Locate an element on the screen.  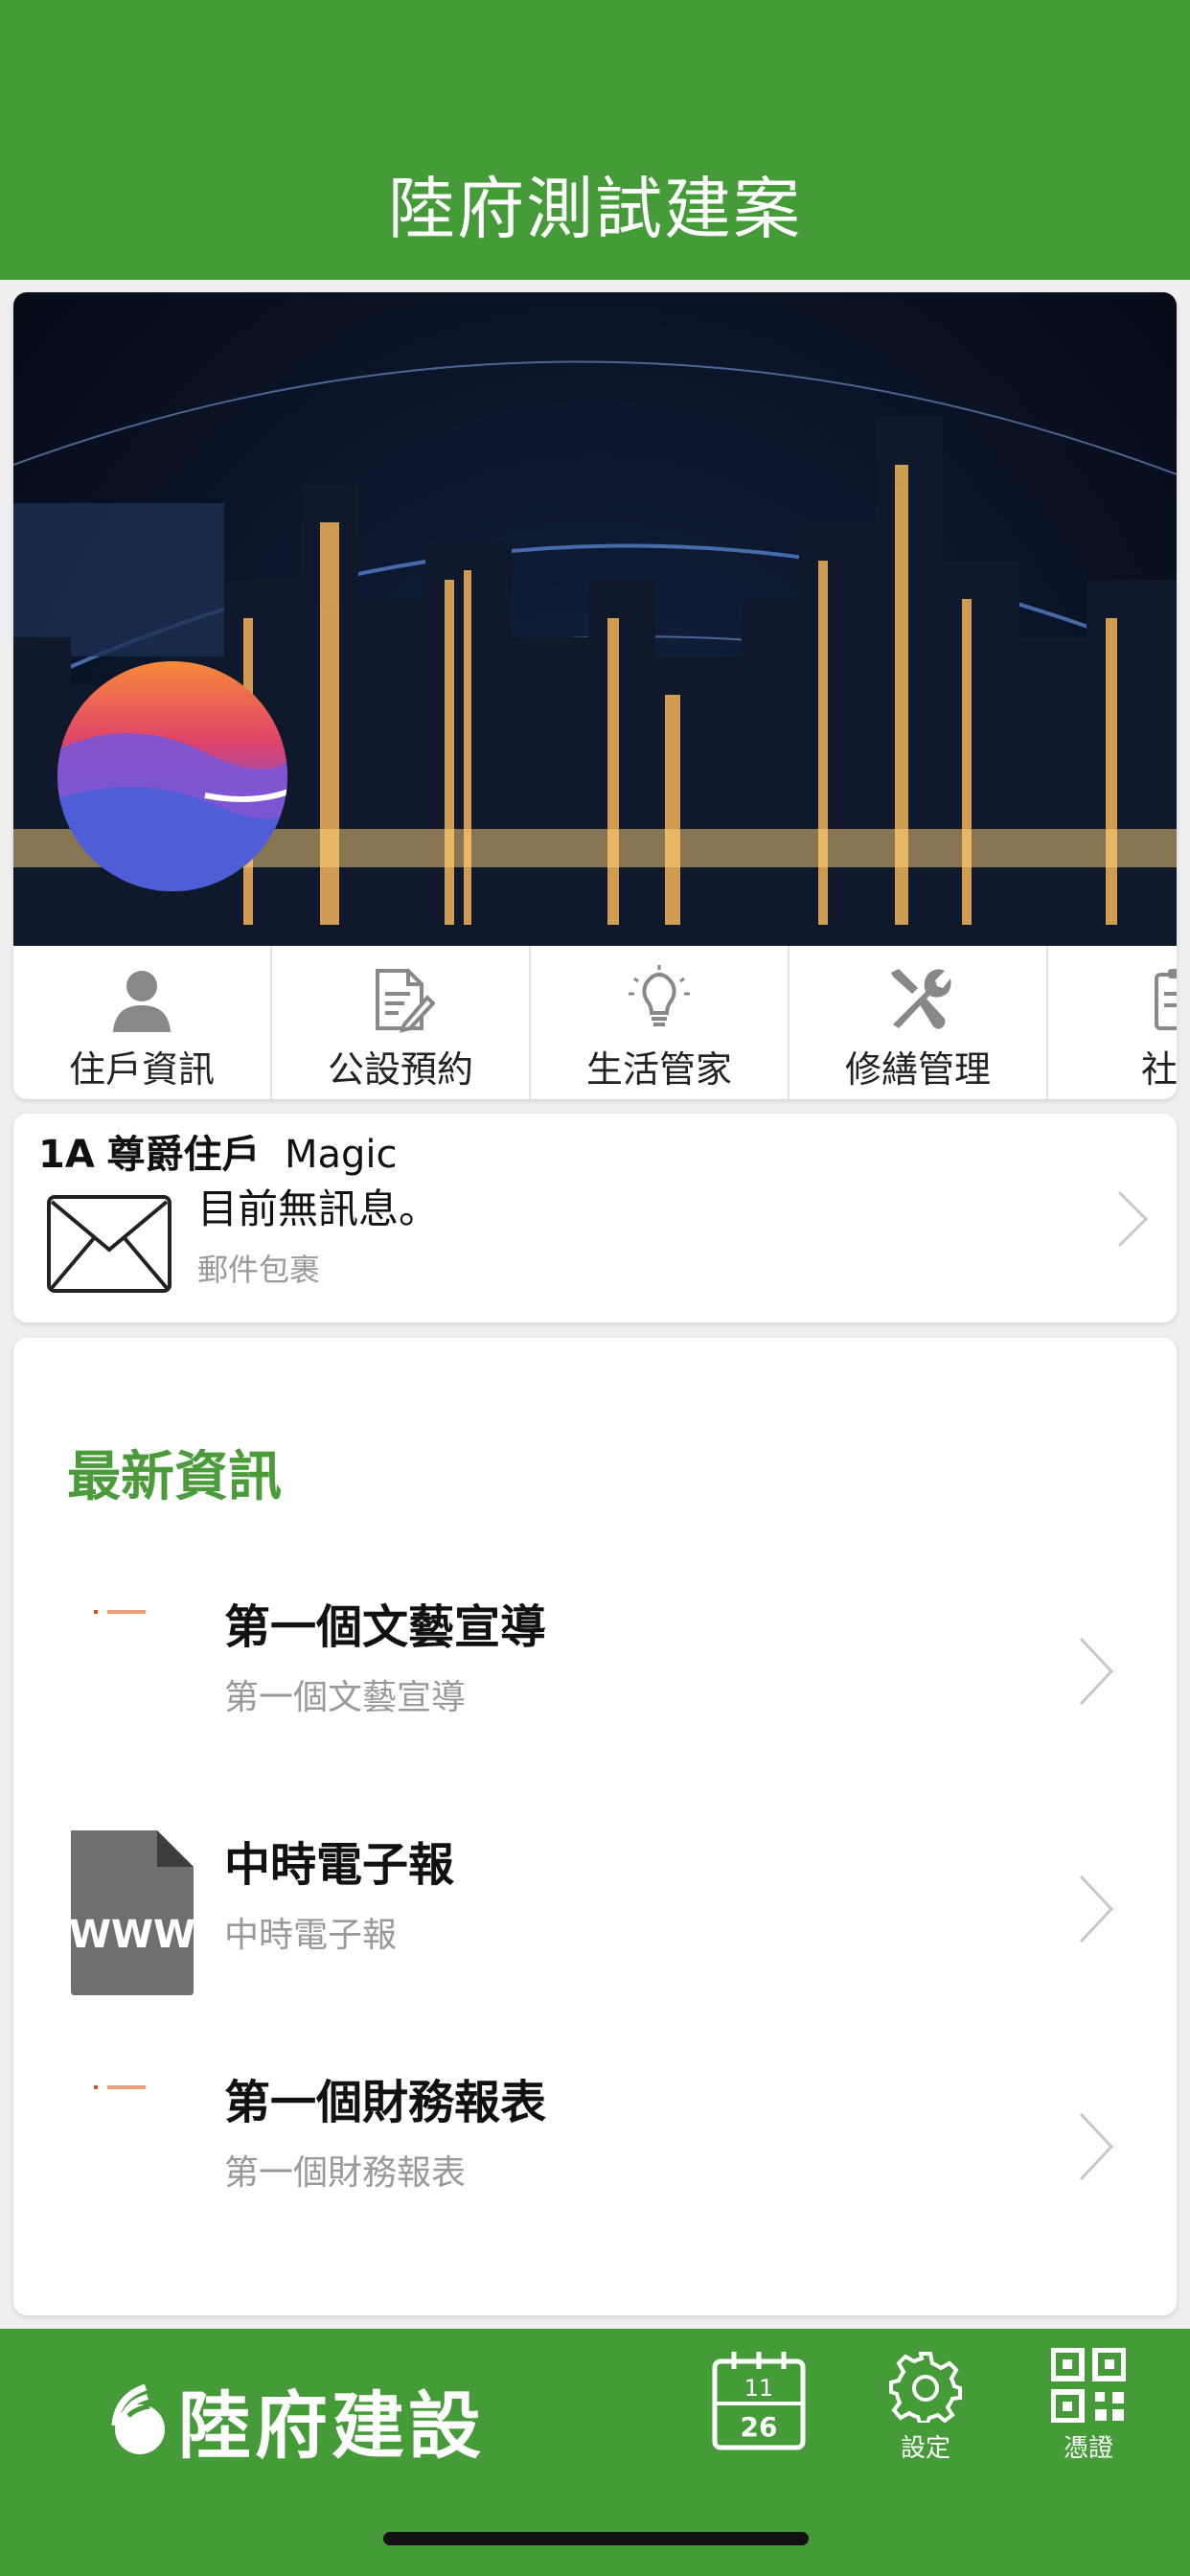
calendar-month: 11 is located at coordinates (759, 2388).